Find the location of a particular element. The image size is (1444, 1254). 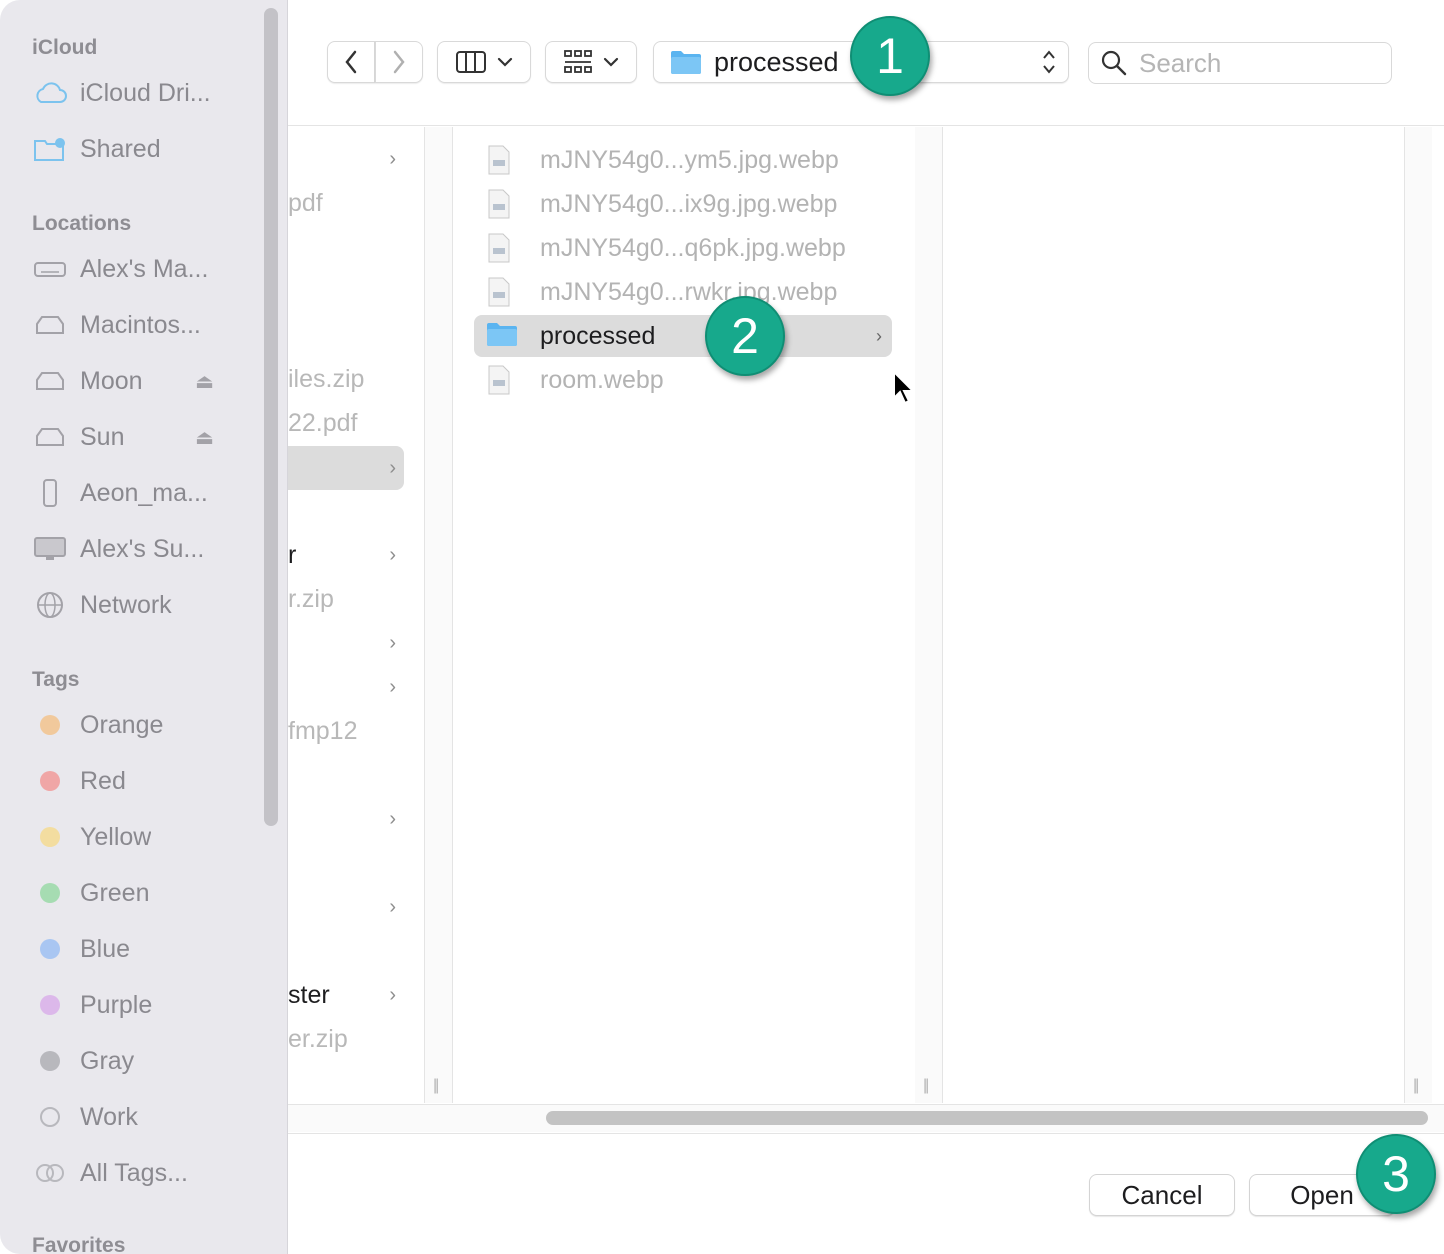

folder-icon is located at coordinates (686, 62).